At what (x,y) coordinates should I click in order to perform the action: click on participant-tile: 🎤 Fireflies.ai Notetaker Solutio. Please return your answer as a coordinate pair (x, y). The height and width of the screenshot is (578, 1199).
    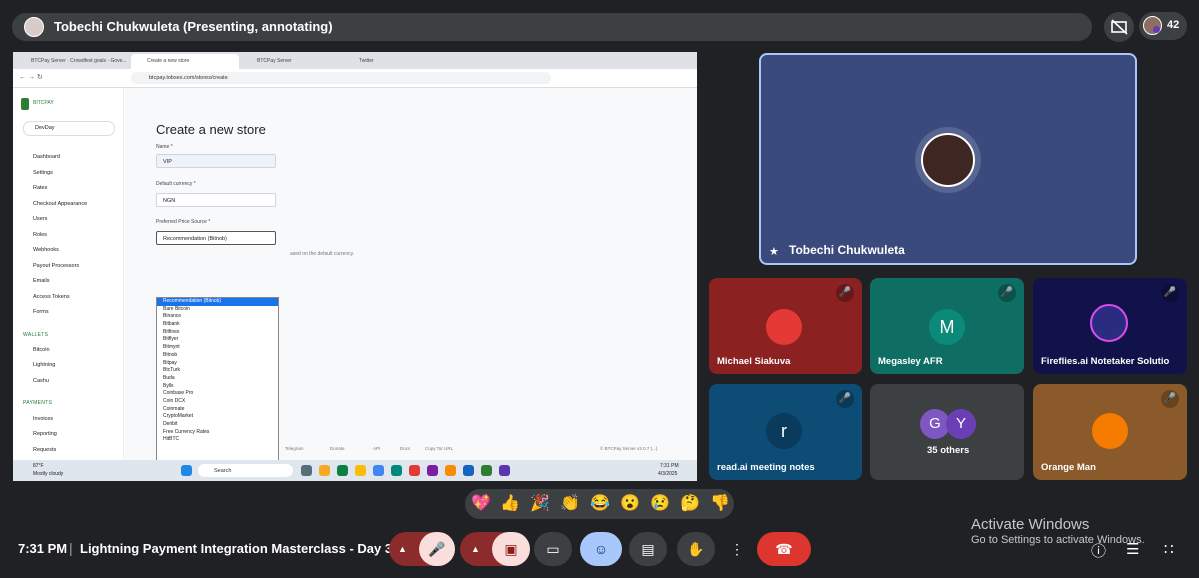
    Looking at the image, I should click on (1110, 326).